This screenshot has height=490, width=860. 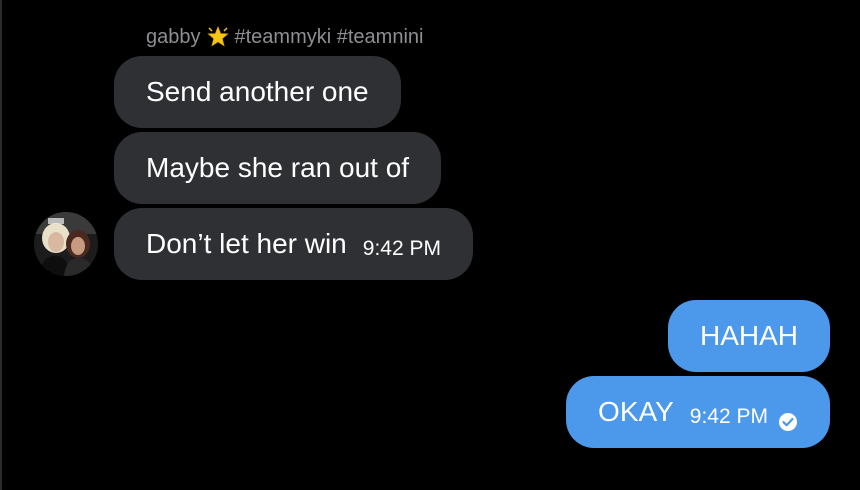 I want to click on message-text: Send another one, so click(x=257, y=91).